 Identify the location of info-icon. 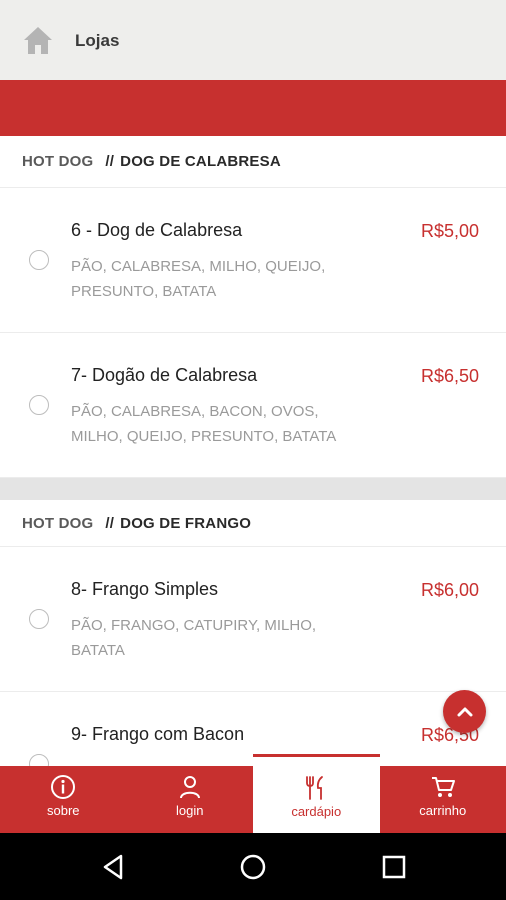
(63, 787).